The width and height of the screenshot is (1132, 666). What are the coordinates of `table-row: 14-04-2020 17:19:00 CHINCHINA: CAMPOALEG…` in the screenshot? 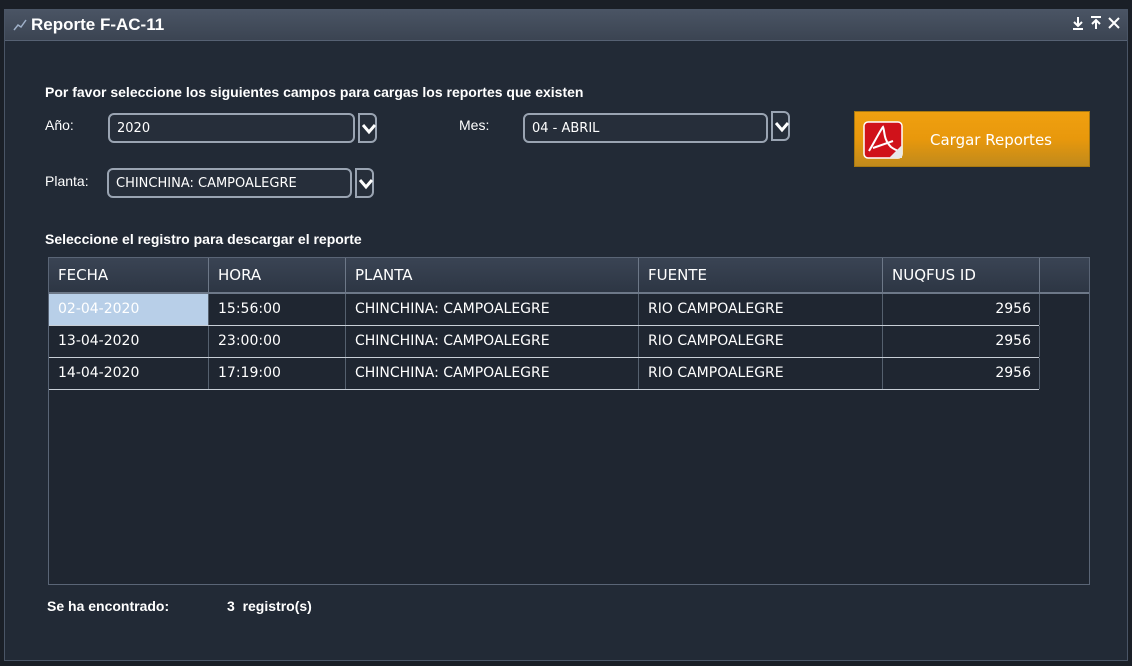 It's located at (544, 374).